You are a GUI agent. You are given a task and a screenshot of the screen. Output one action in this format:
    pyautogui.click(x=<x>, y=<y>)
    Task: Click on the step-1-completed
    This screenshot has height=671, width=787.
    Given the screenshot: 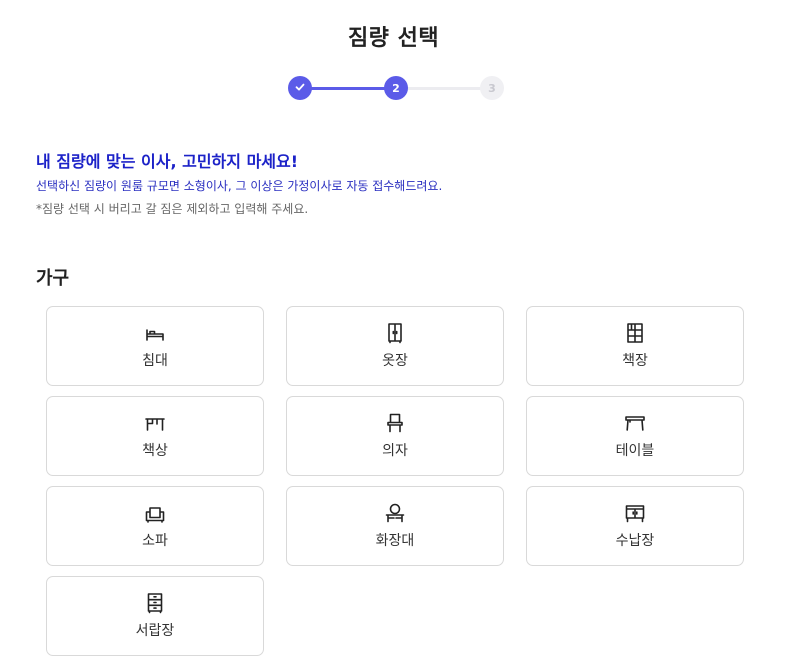 What is the action you would take?
    pyautogui.click(x=300, y=88)
    